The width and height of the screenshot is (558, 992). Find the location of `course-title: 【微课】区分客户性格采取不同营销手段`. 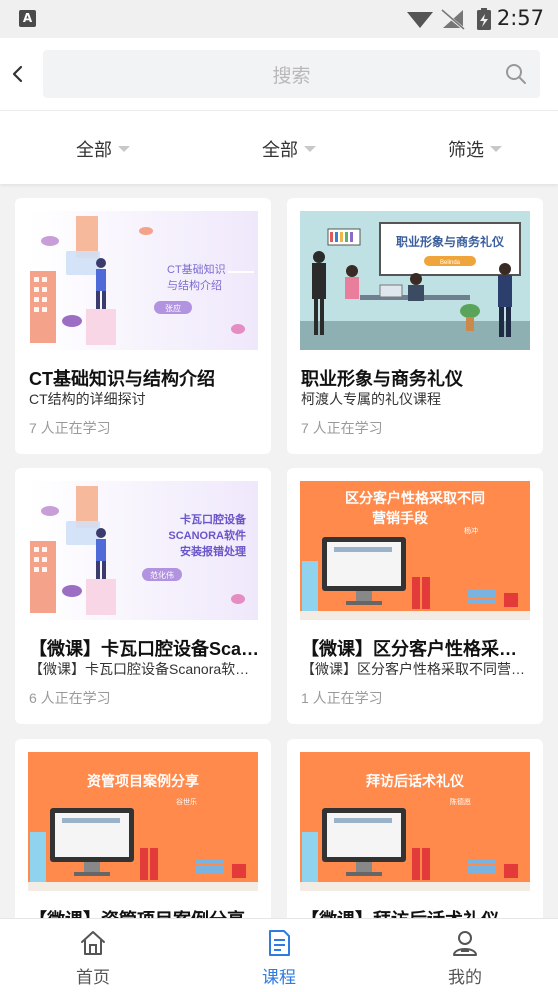

course-title: 【微课】区分客户性格采取不同营销手段 is located at coordinates (417, 649).